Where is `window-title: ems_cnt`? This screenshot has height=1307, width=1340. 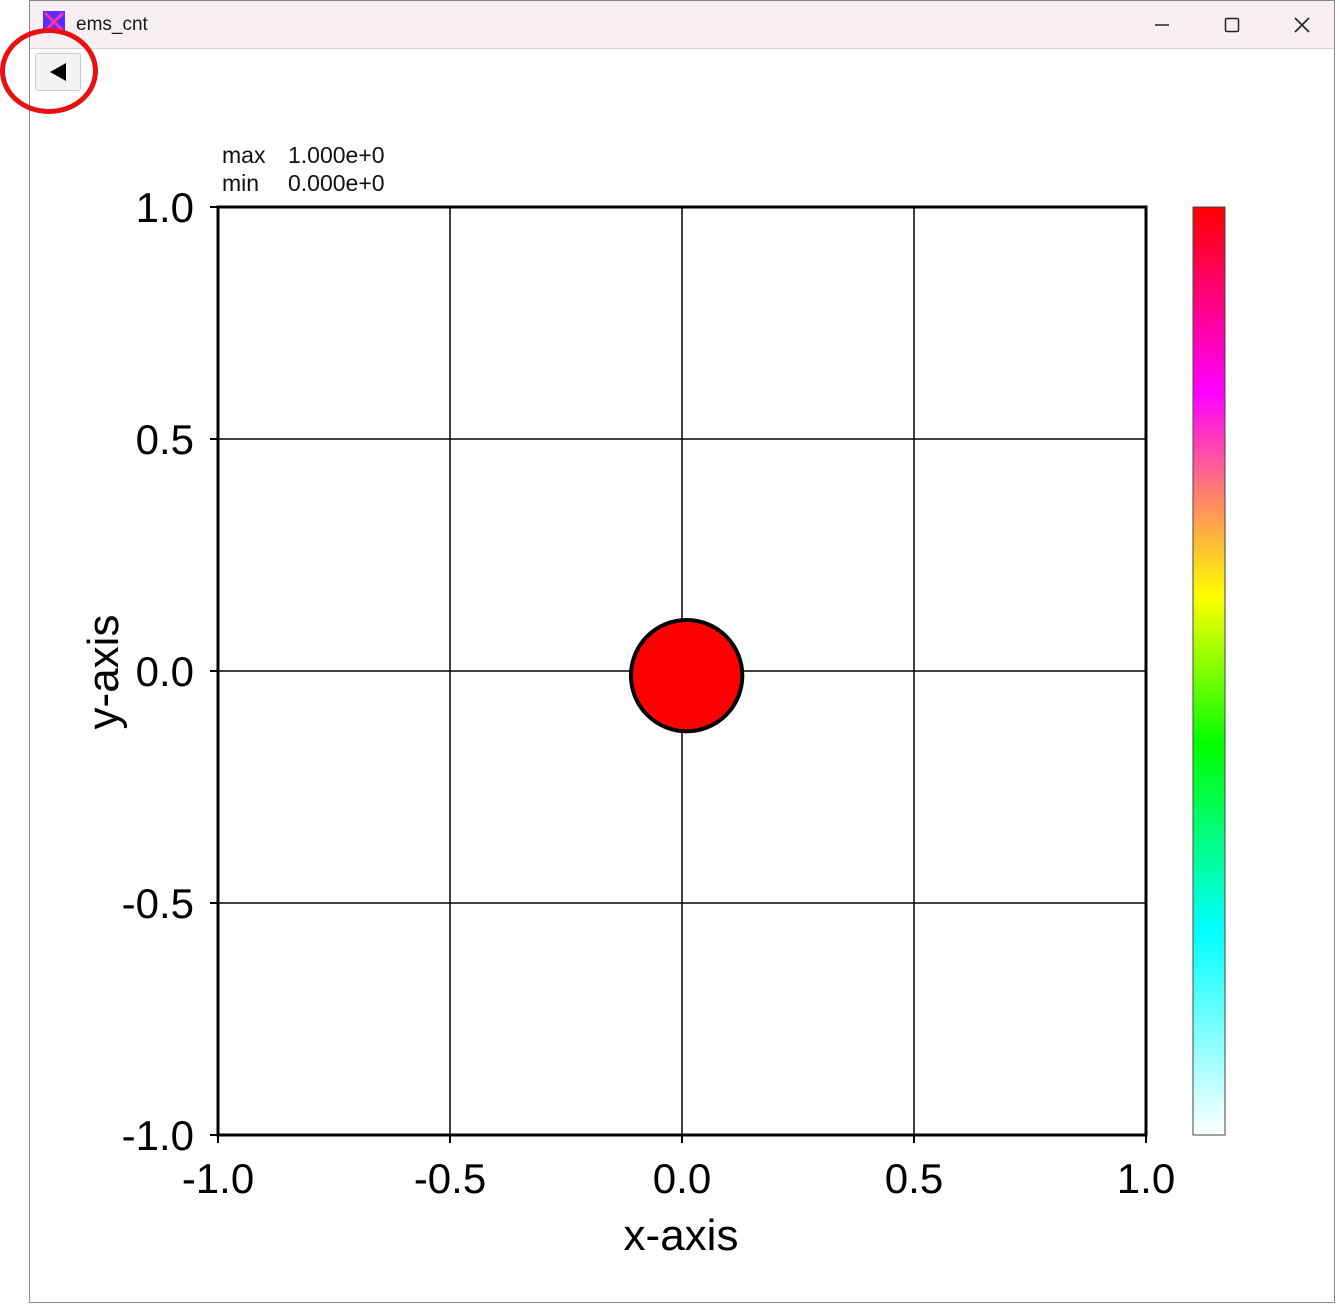 window-title: ems_cnt is located at coordinates (112, 24).